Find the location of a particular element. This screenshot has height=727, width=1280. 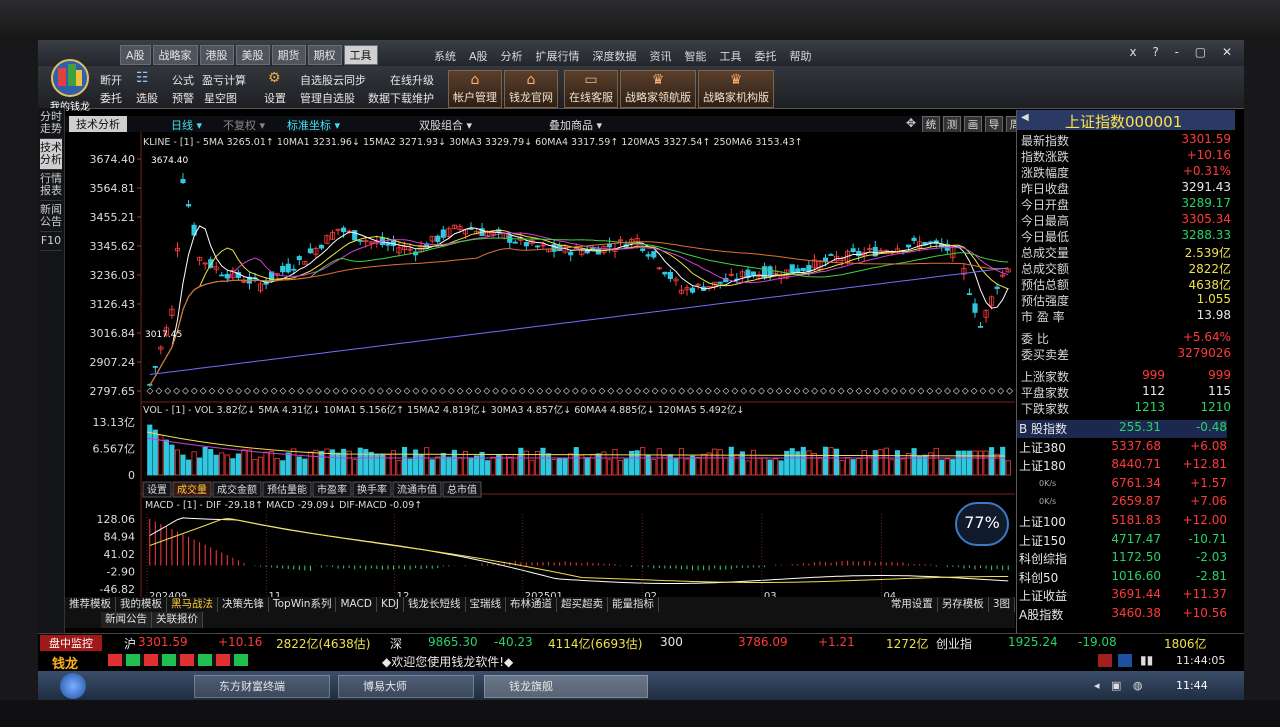

indicator-tab-0: 推荐模板 is located at coordinates (90, 604).